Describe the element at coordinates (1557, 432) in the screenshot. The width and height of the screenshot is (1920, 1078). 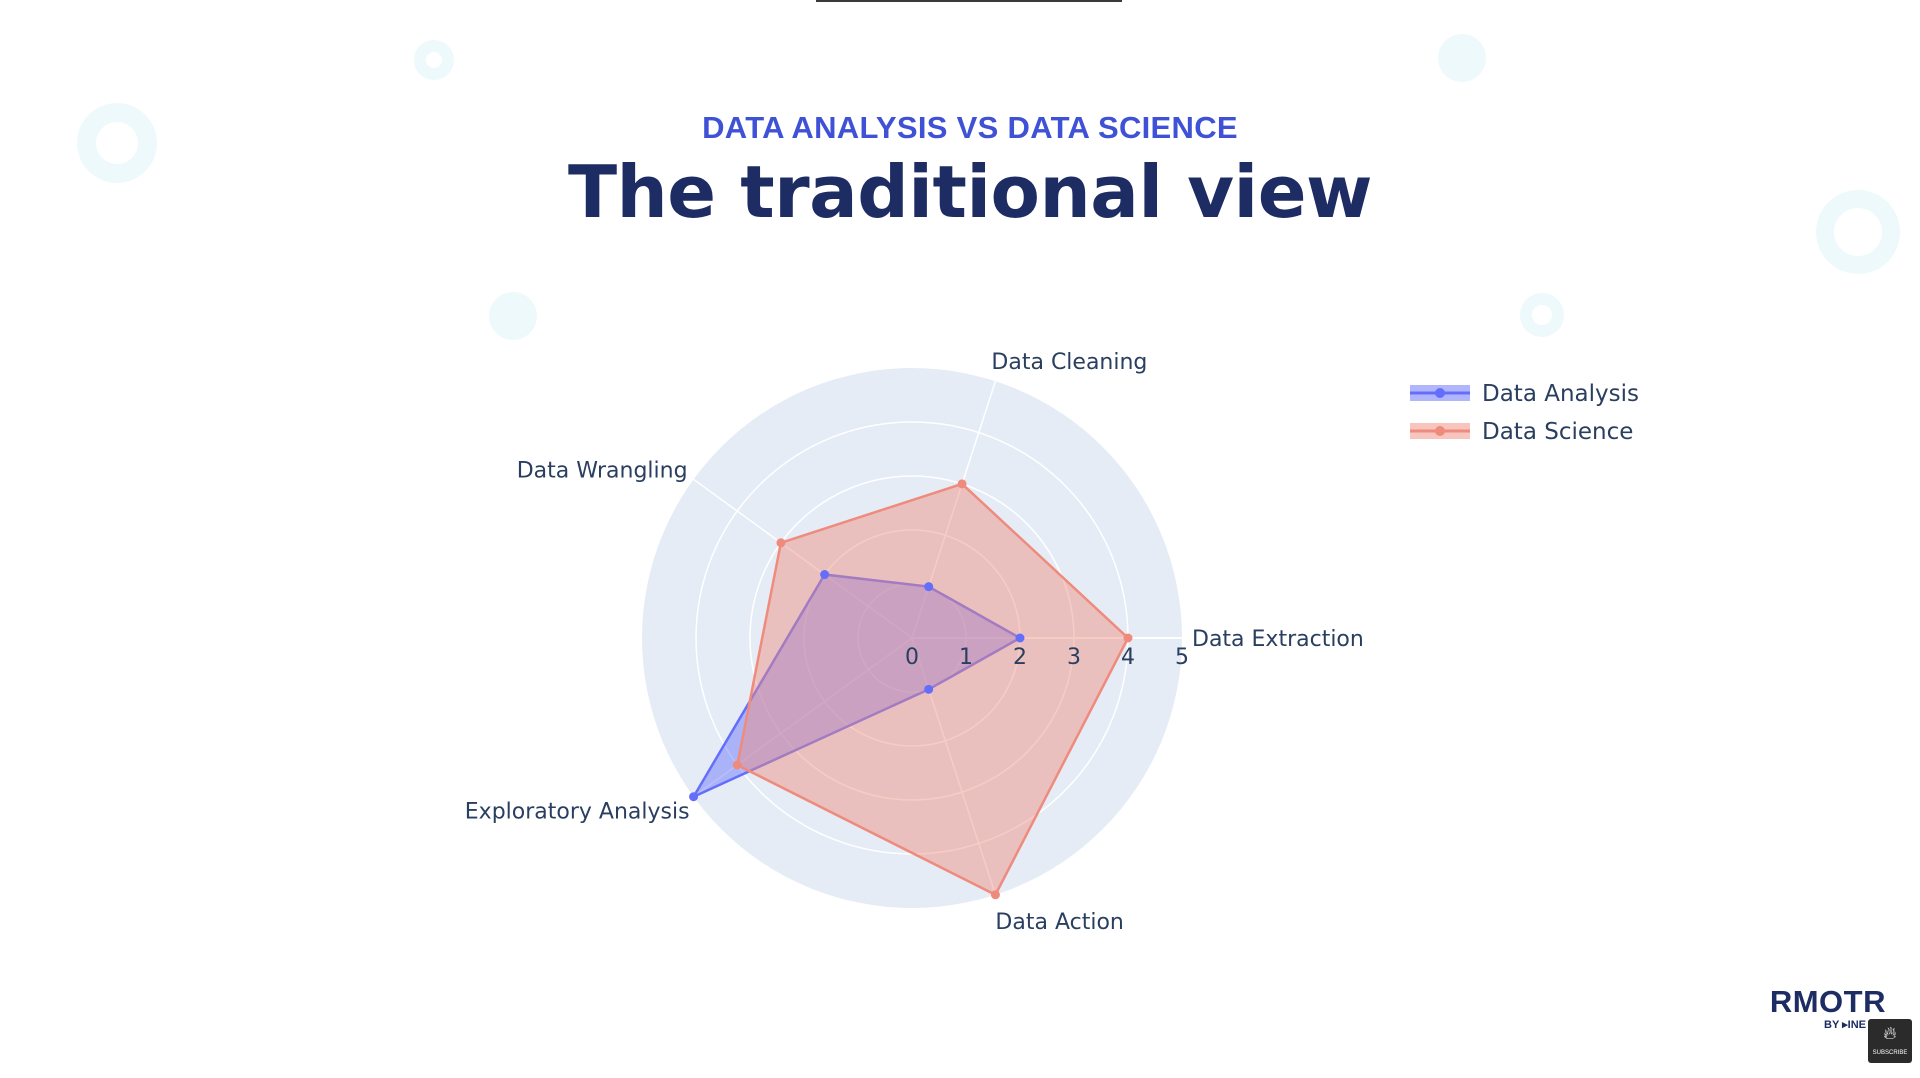
I see `legend-label: Data Science` at that location.